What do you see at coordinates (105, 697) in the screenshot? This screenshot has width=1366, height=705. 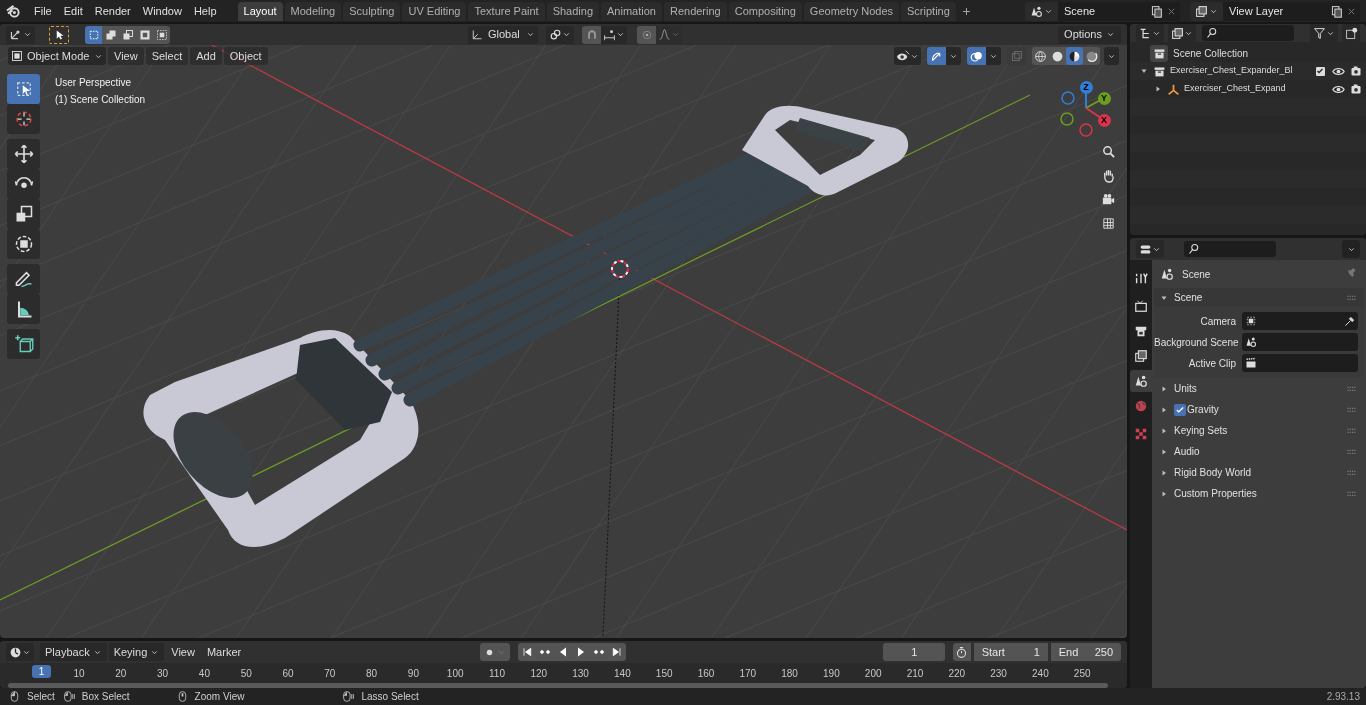 I see `status-hint: Box Select` at bounding box center [105, 697].